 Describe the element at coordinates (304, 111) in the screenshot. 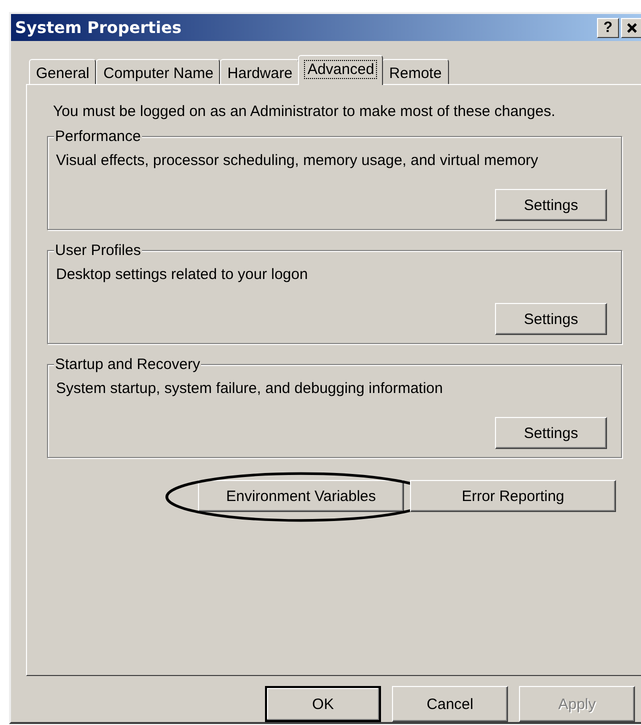

I see `notice-text: You must be logged on as an Administrator to make most of these changes.` at that location.